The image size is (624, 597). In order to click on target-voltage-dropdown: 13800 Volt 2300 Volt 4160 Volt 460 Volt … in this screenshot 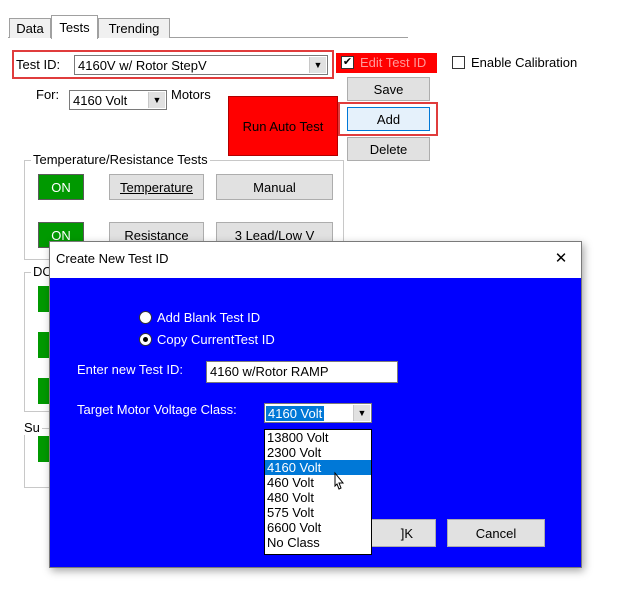, I will do `click(318, 492)`.